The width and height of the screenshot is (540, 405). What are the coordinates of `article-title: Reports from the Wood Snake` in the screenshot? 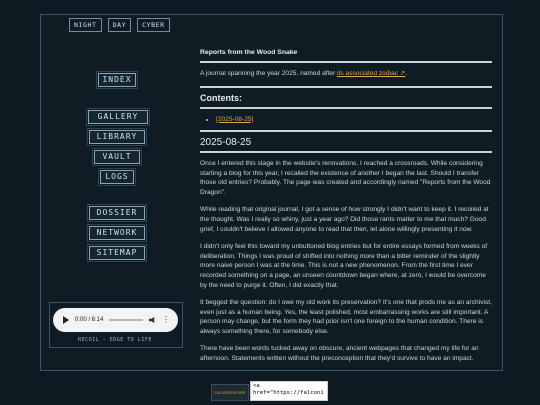 It's located at (249, 52).